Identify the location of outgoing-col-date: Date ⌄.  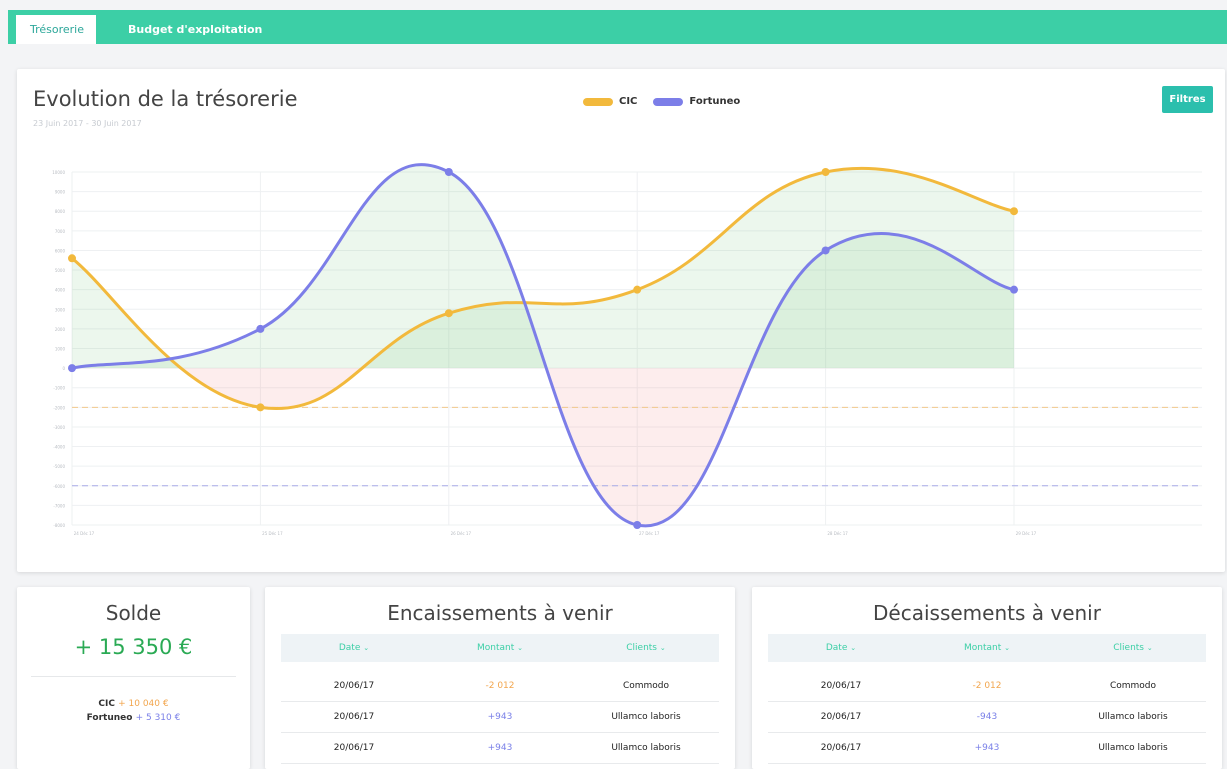
(841, 648).